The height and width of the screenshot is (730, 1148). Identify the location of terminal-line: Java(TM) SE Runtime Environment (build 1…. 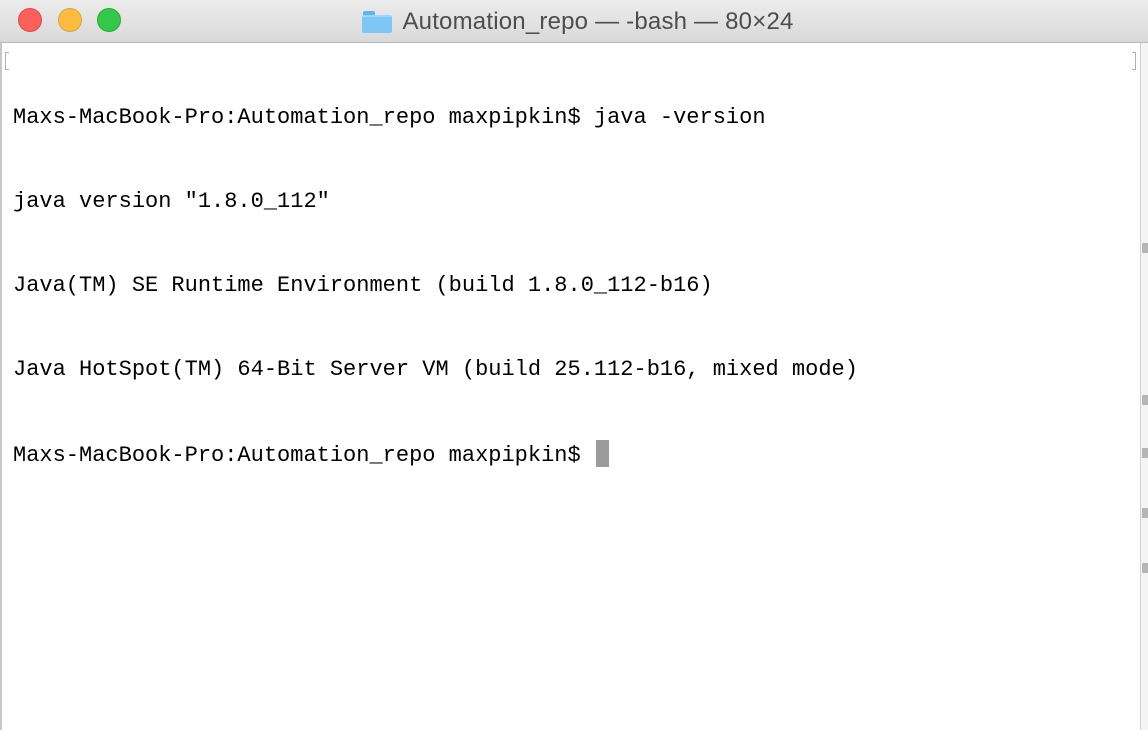
(363, 285).